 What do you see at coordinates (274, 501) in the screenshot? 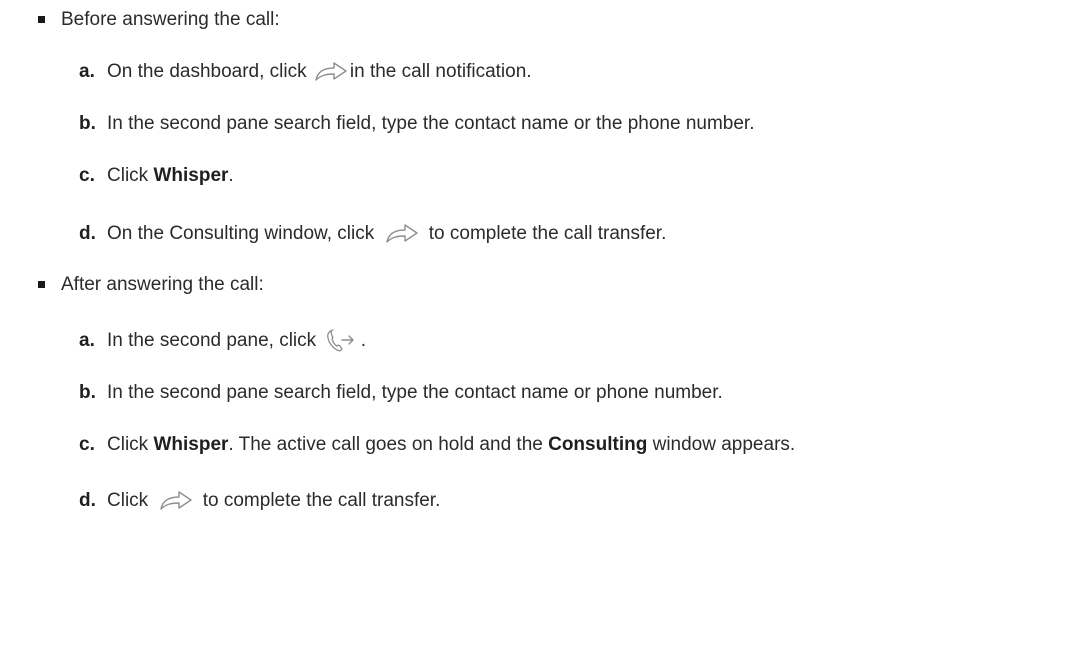
I see `step-body: Click to complete the call transfer.` at bounding box center [274, 501].